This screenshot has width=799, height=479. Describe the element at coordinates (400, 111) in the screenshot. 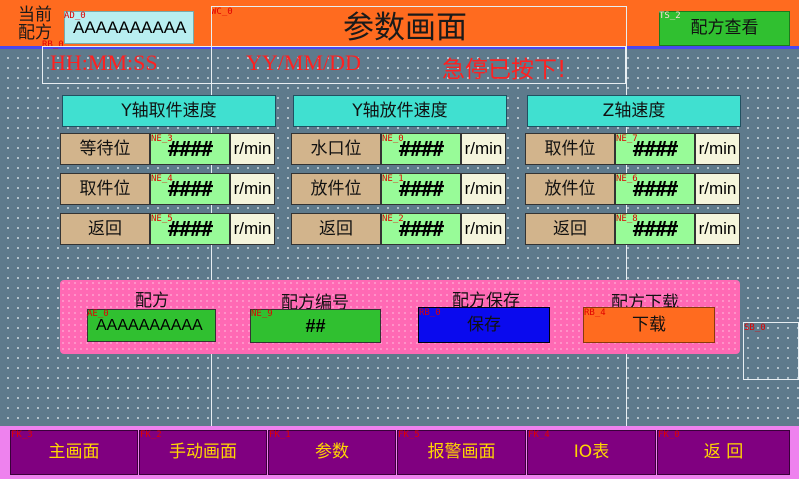

I see `column-header: Y轴放件速度` at that location.